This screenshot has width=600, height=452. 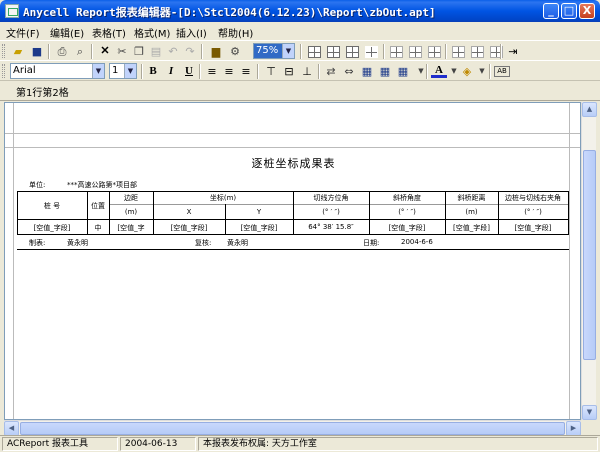 I want to click on valign-bottom-icon: ⊥, so click(x=307, y=71).